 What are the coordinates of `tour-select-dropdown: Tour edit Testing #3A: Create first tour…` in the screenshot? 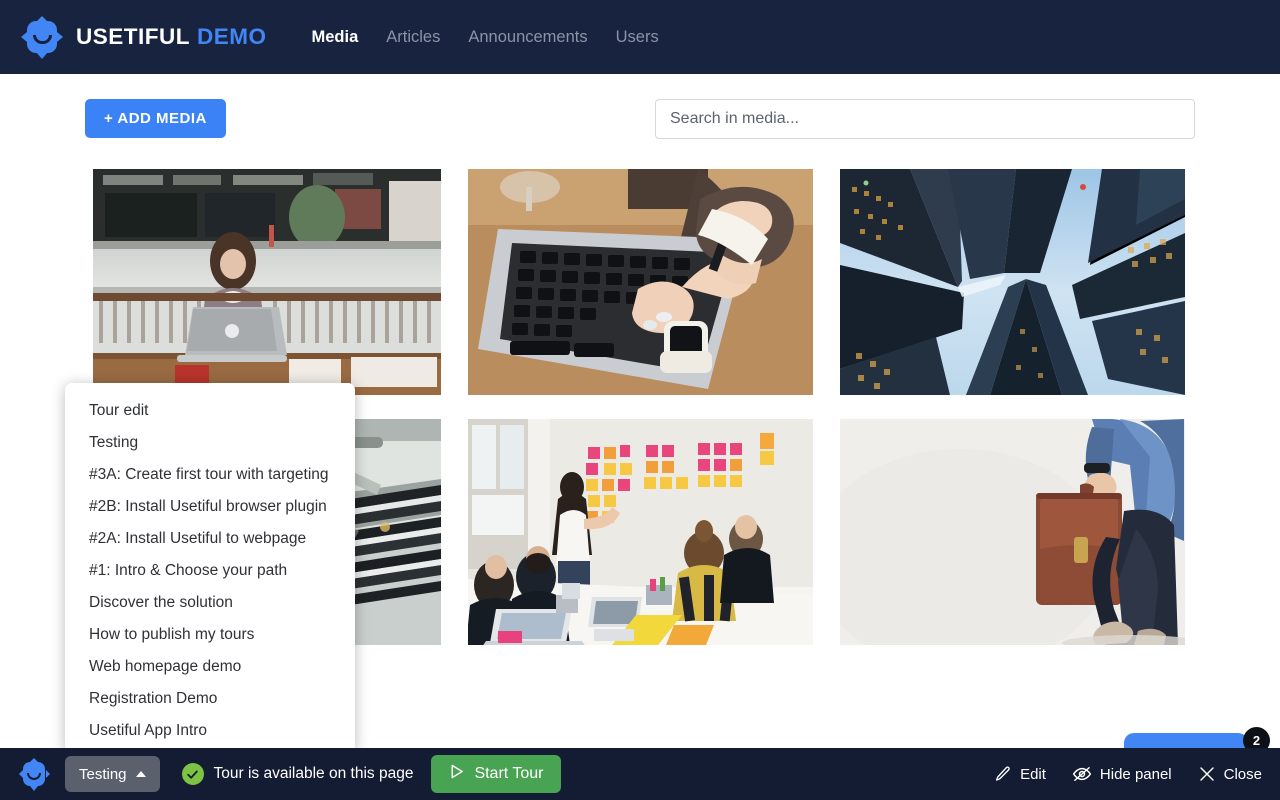 It's located at (210, 566).